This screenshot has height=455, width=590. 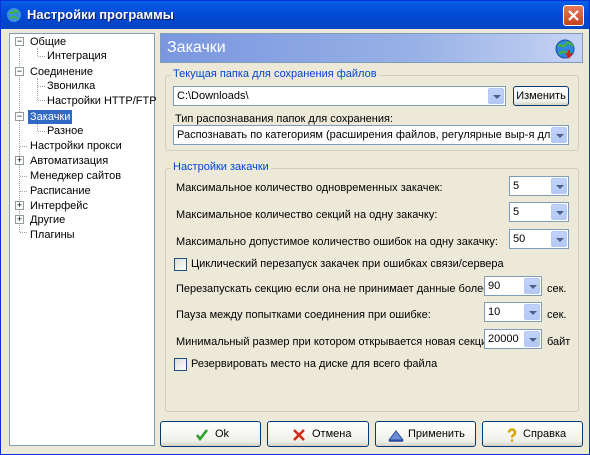 What do you see at coordinates (60, 191) in the screenshot?
I see `tree-item-schedule: Расписание` at bounding box center [60, 191].